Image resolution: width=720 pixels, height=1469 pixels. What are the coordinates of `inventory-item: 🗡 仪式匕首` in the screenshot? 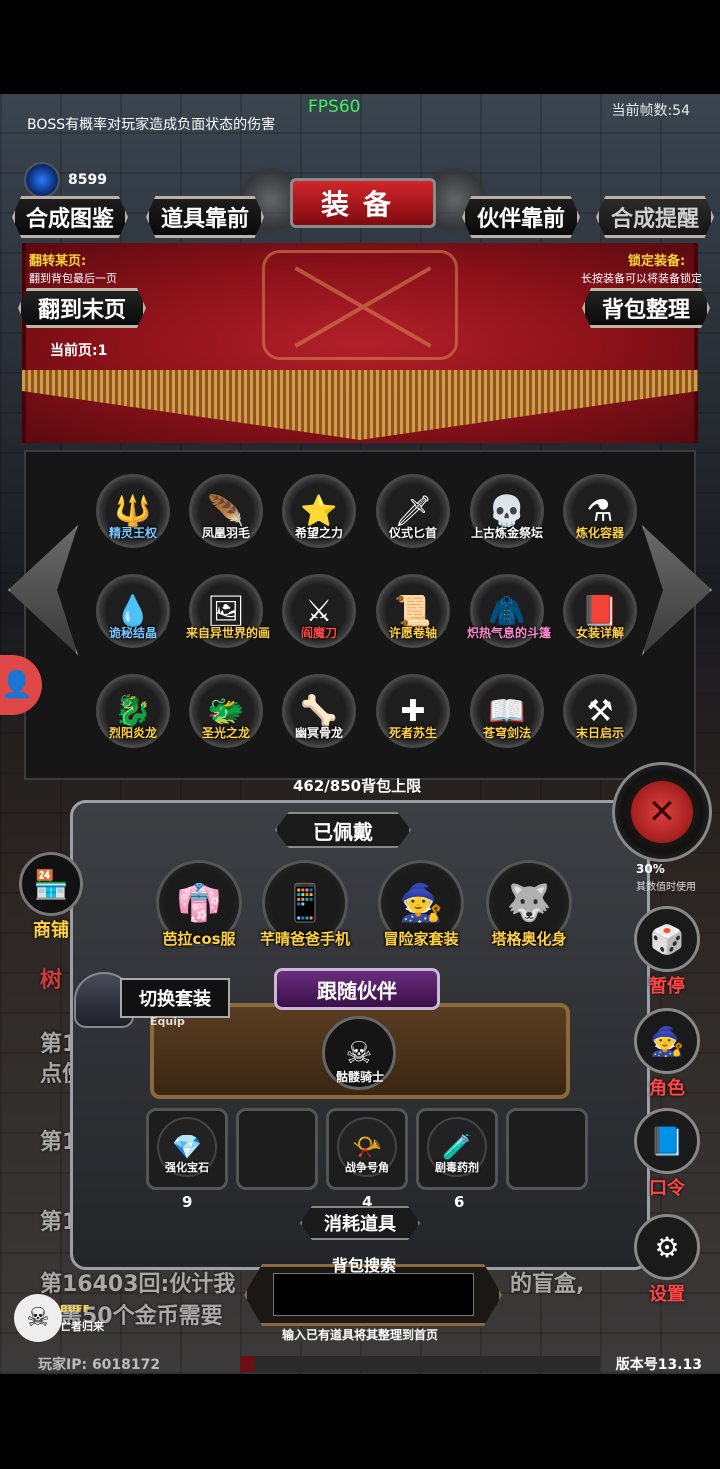 It's located at (413, 519).